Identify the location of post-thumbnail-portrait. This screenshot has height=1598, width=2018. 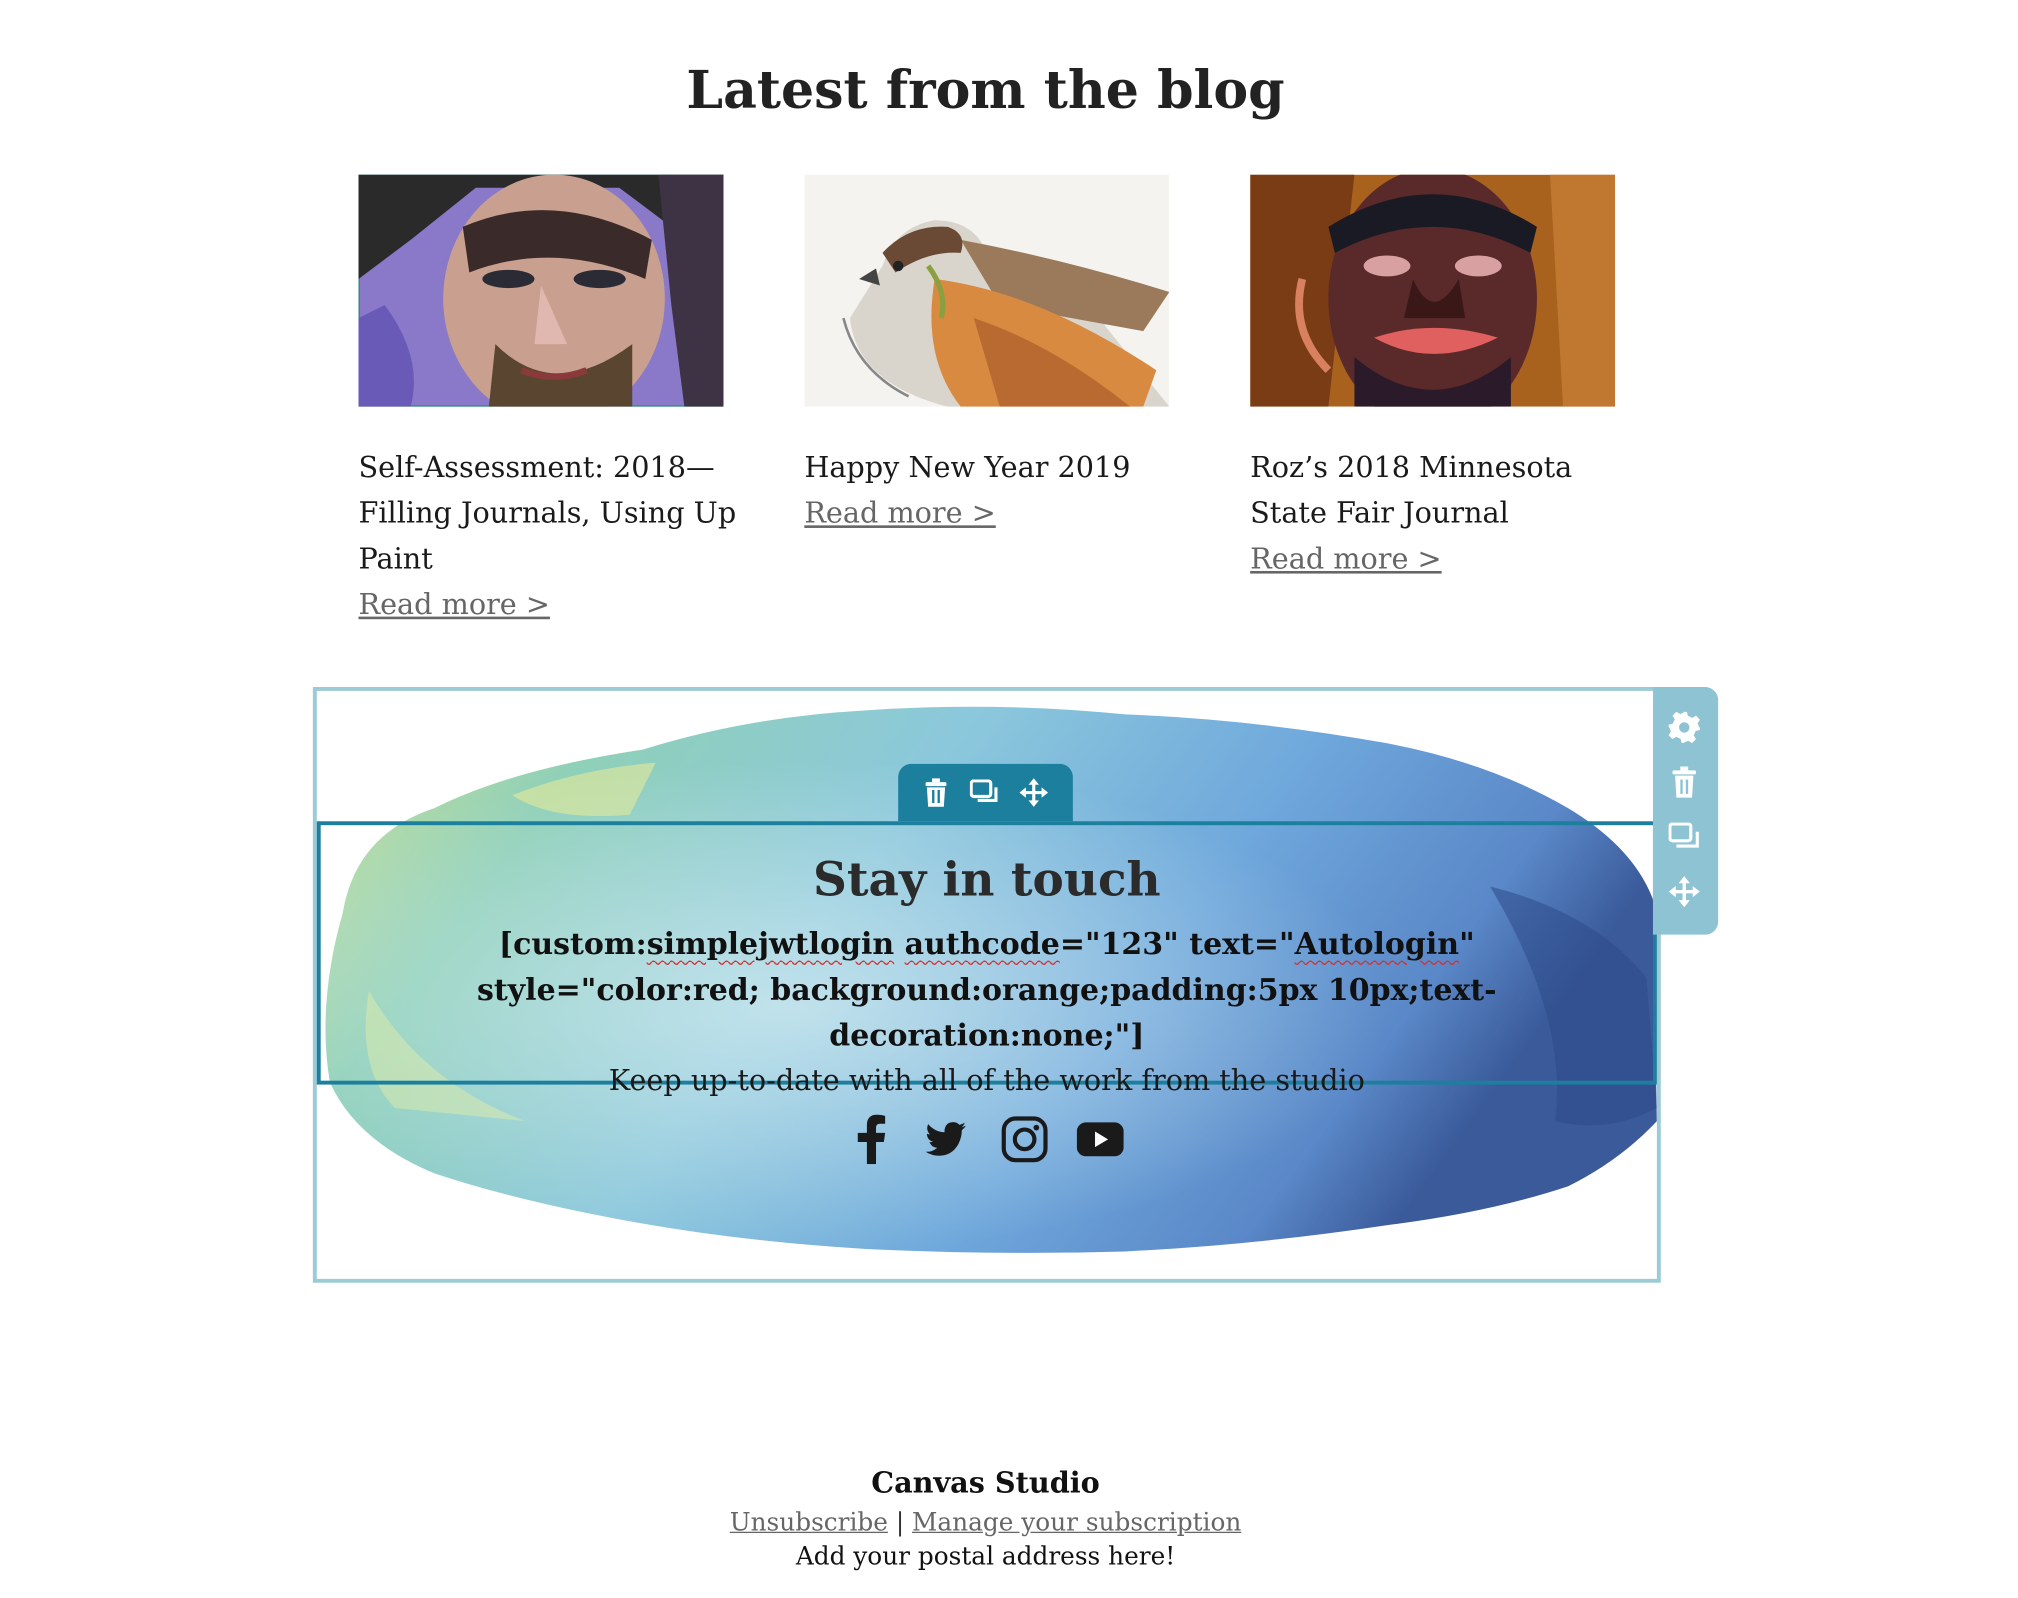
(1433, 290).